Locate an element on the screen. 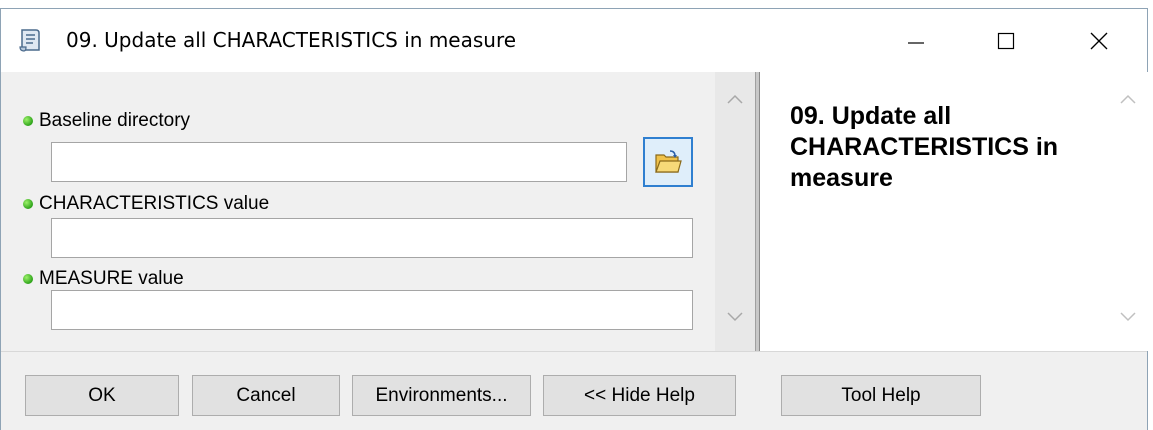  cancel-button: Cancel is located at coordinates (266, 395).